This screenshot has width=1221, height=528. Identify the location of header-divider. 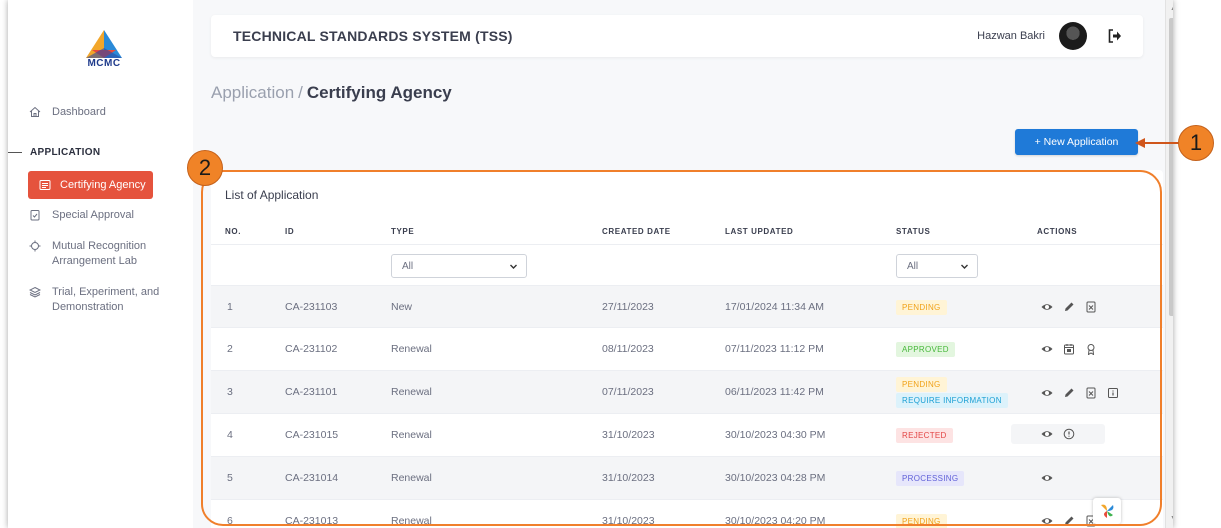
(687, 244).